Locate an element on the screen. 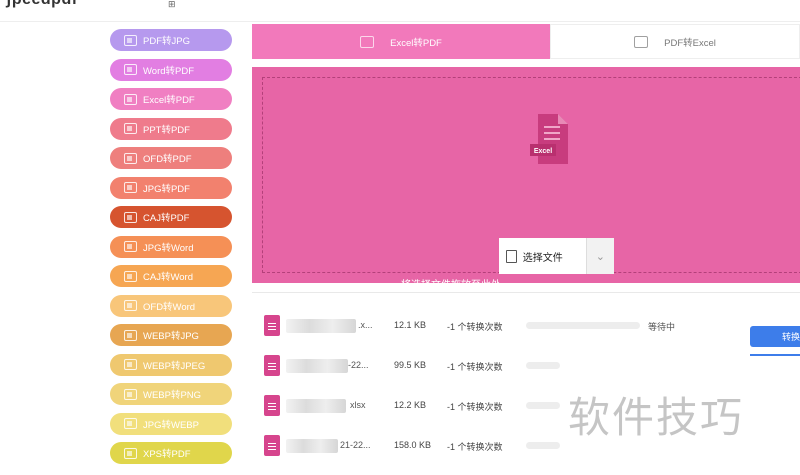  sidebar-item-label: OFD转PDF is located at coordinates (167, 159).